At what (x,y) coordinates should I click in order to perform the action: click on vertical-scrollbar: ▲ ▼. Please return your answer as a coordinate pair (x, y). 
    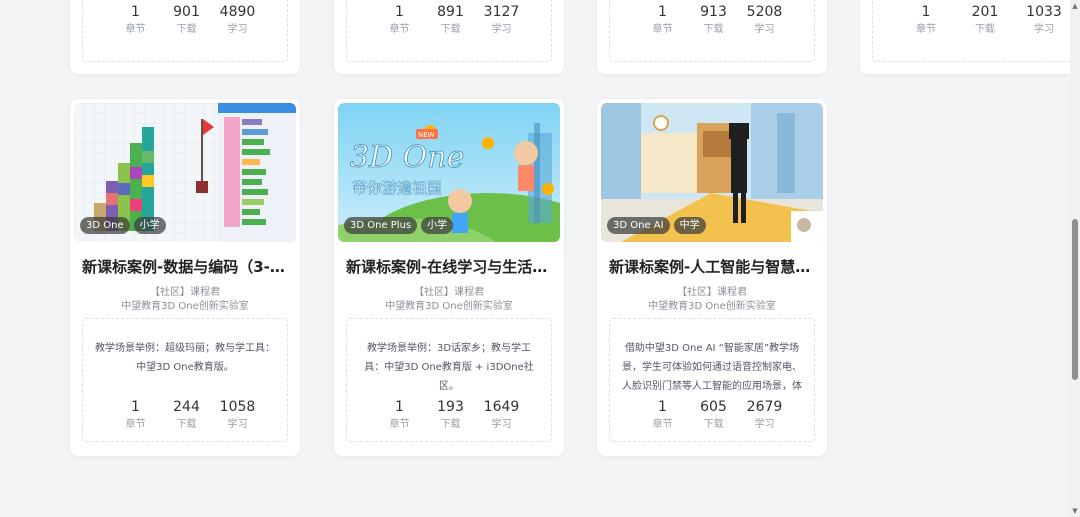
    Looking at the image, I should click on (1075, 258).